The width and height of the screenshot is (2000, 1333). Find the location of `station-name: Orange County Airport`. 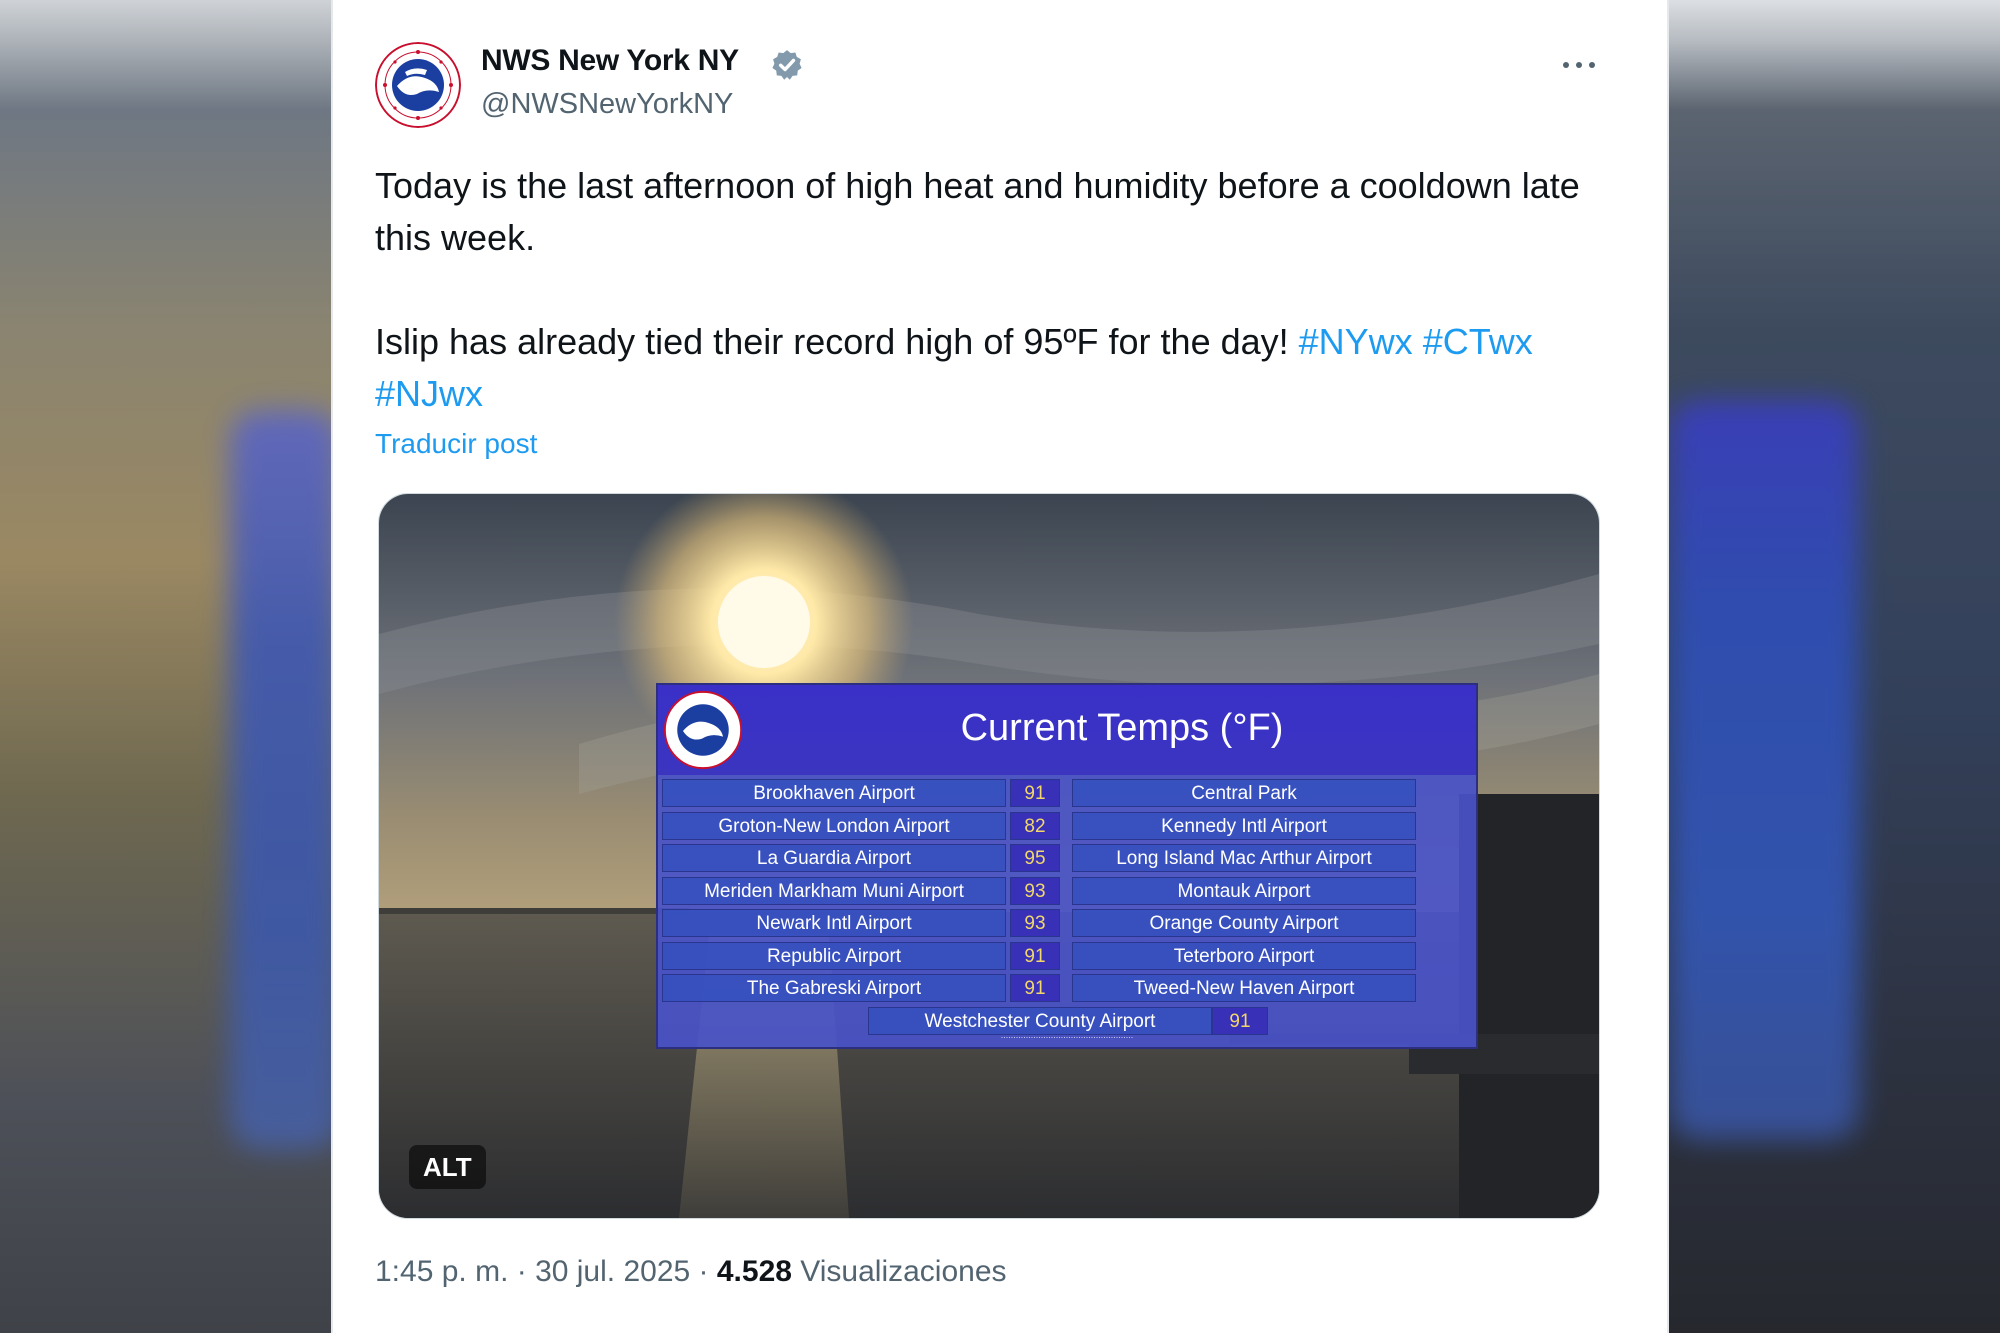

station-name: Orange County Airport is located at coordinates (1244, 923).